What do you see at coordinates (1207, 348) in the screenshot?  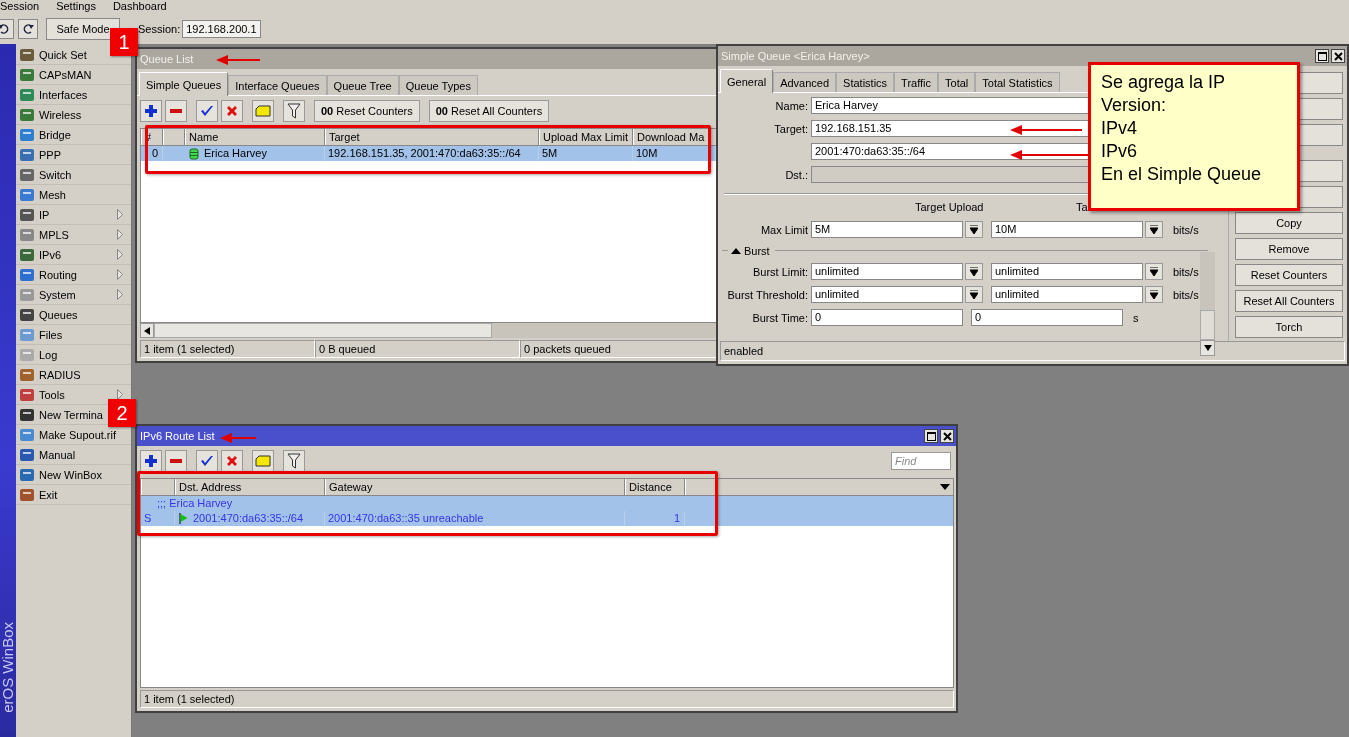 I see `down-arrow-icon` at bounding box center [1207, 348].